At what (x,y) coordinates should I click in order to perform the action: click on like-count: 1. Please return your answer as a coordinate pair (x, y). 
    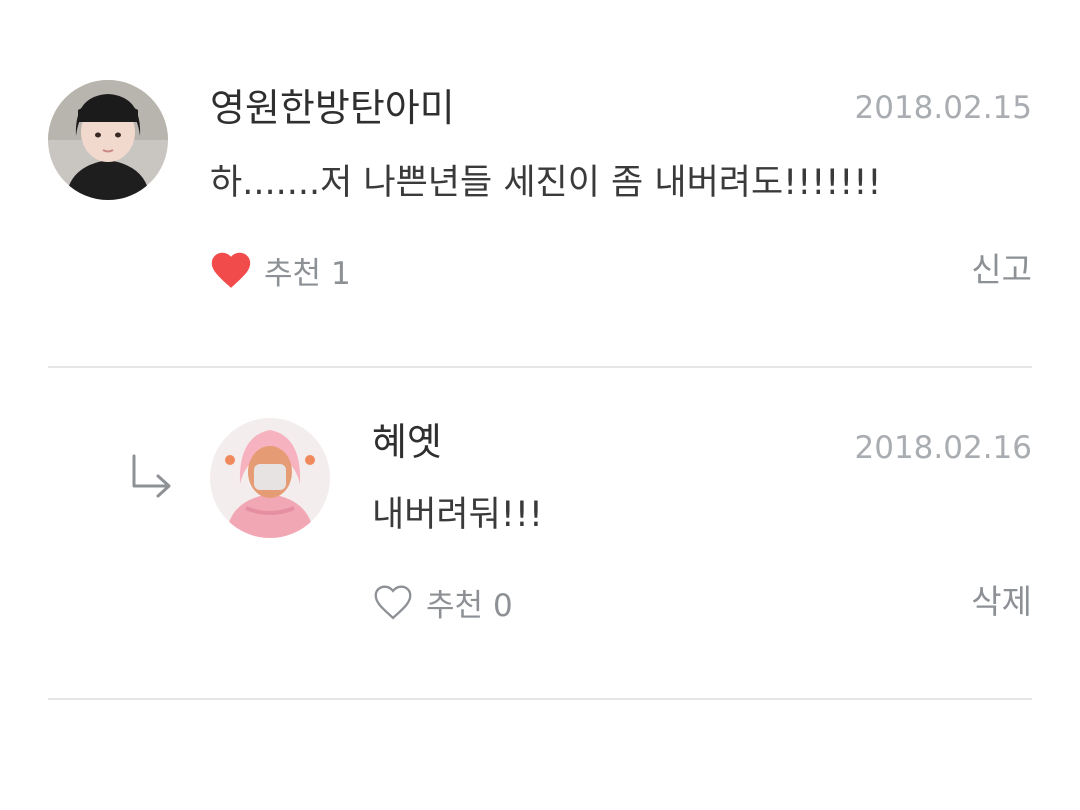
    Looking at the image, I should click on (341, 273).